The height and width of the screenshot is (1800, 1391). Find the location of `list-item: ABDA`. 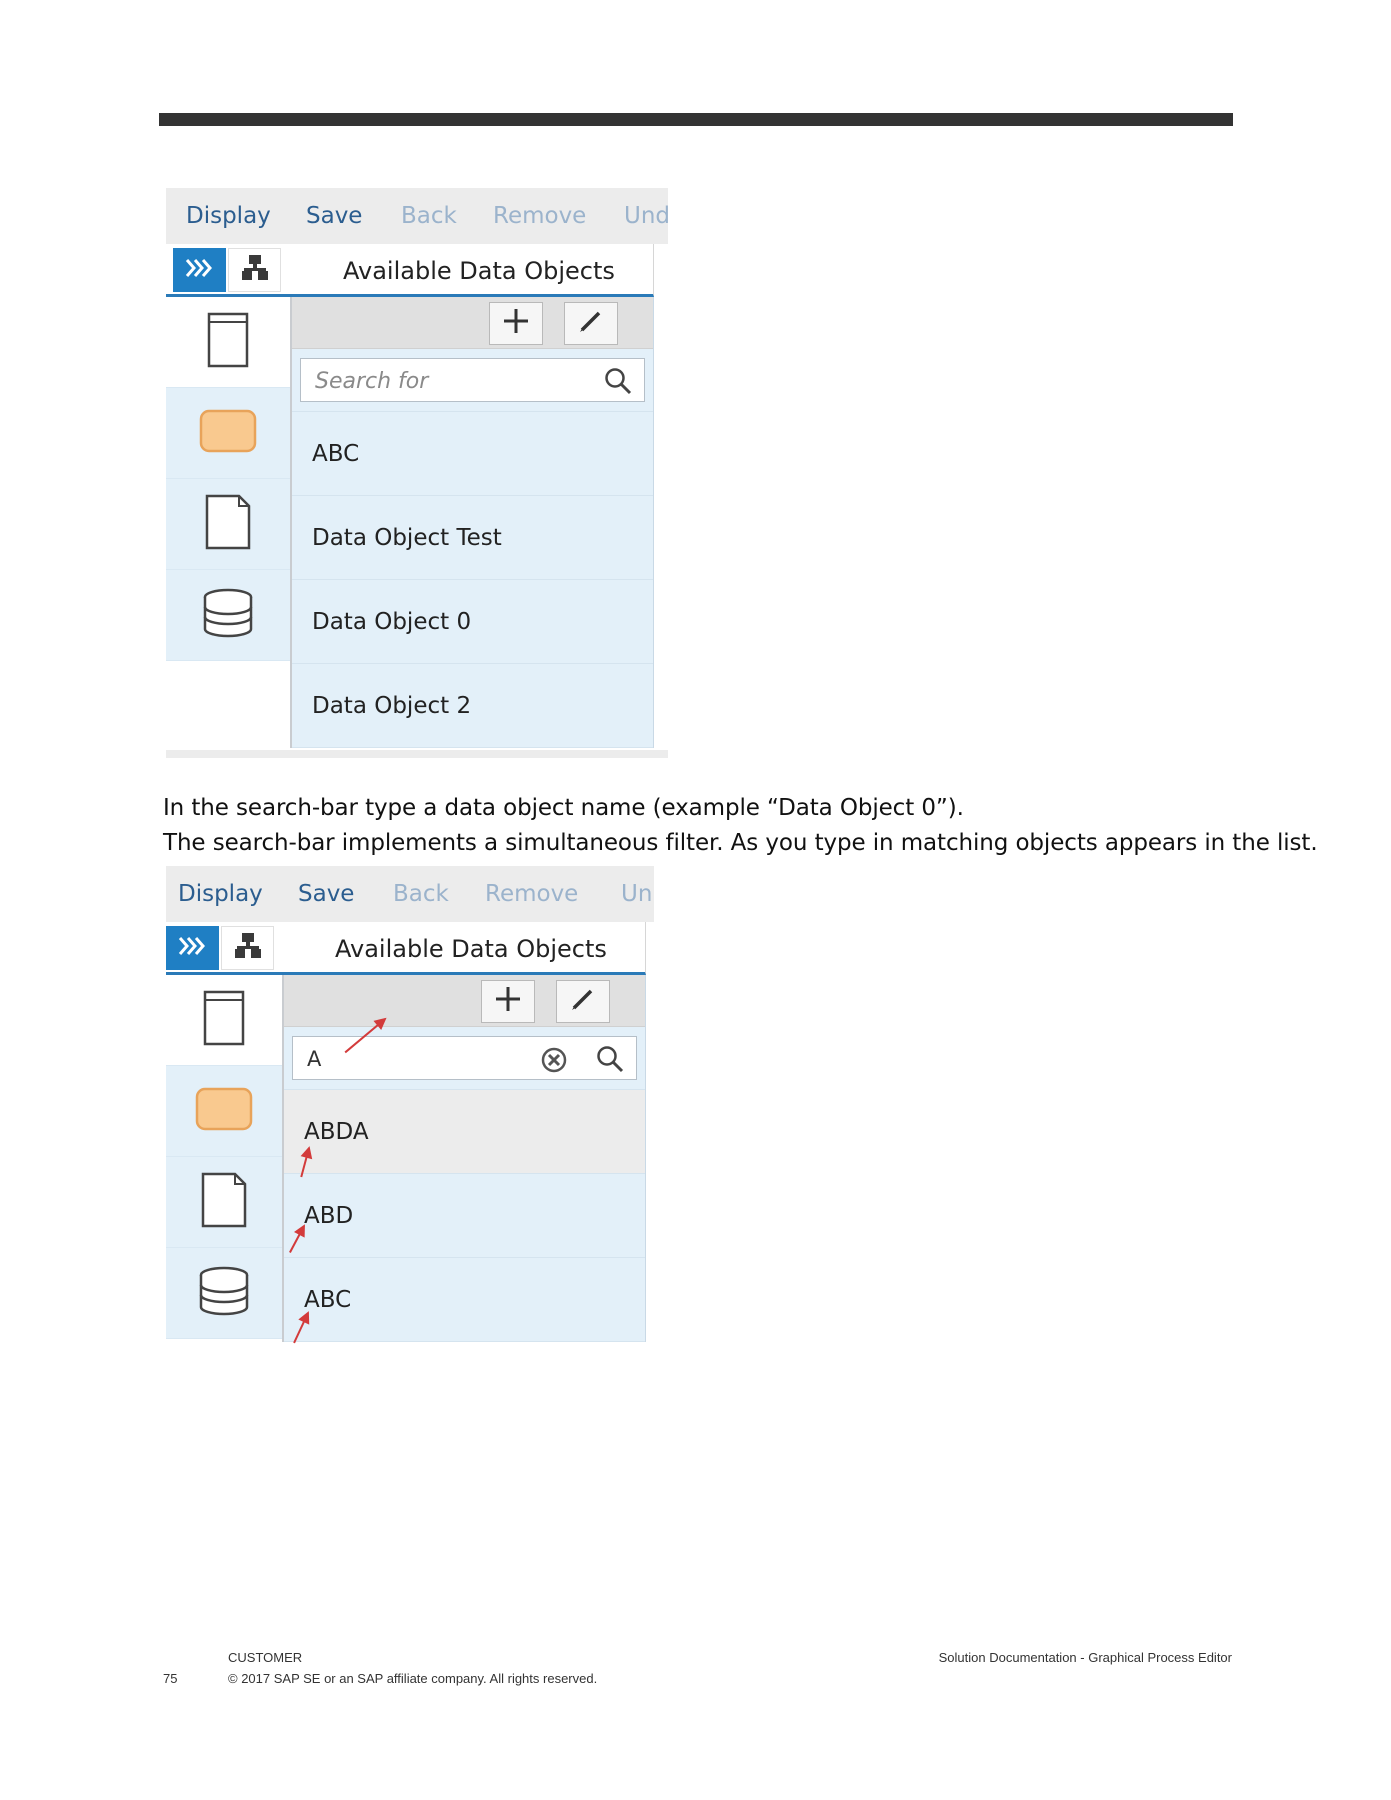

list-item: ABDA is located at coordinates (464, 1132).